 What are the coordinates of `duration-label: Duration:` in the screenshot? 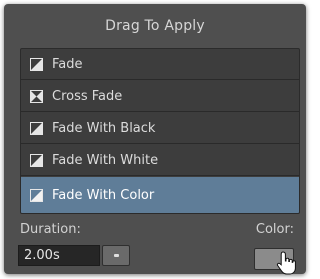 It's located at (50, 229).